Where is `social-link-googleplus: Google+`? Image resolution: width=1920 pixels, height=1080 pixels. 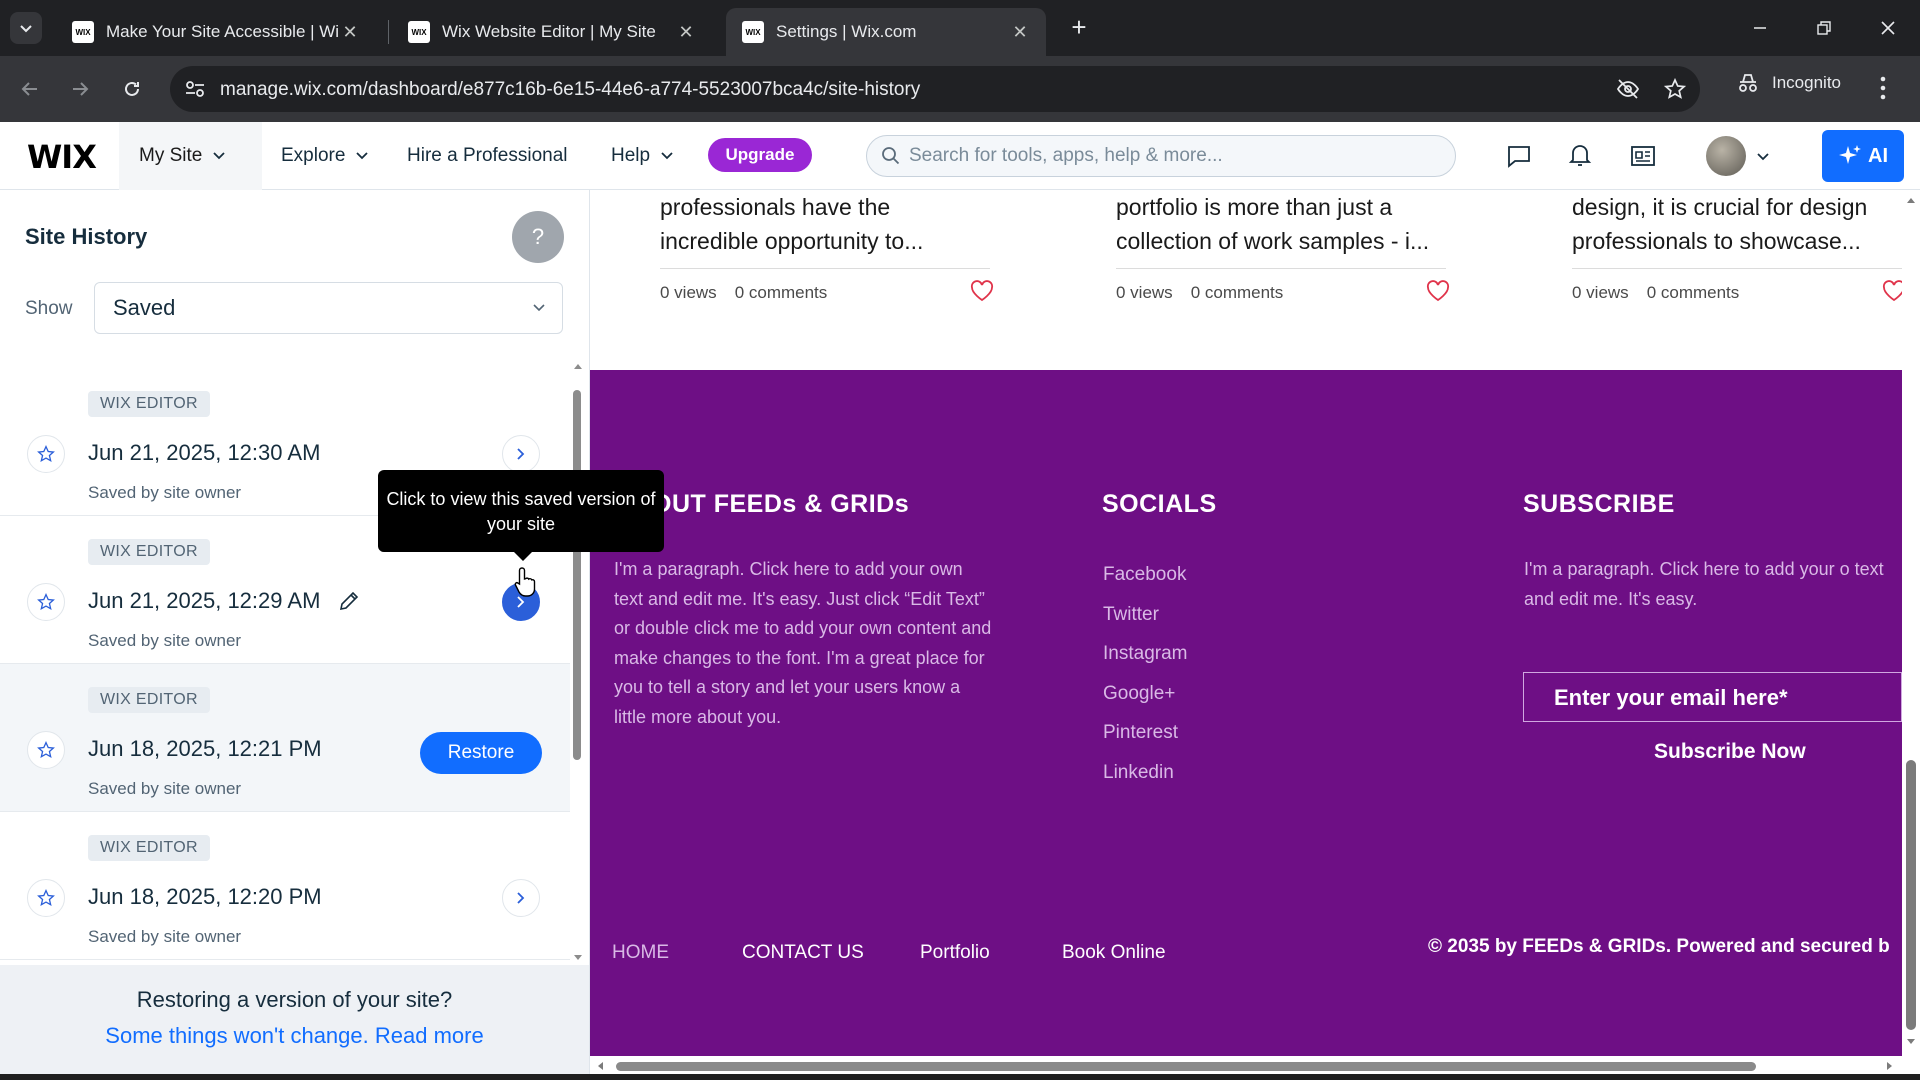
social-link-googleplus: Google+ is located at coordinates (1145, 694).